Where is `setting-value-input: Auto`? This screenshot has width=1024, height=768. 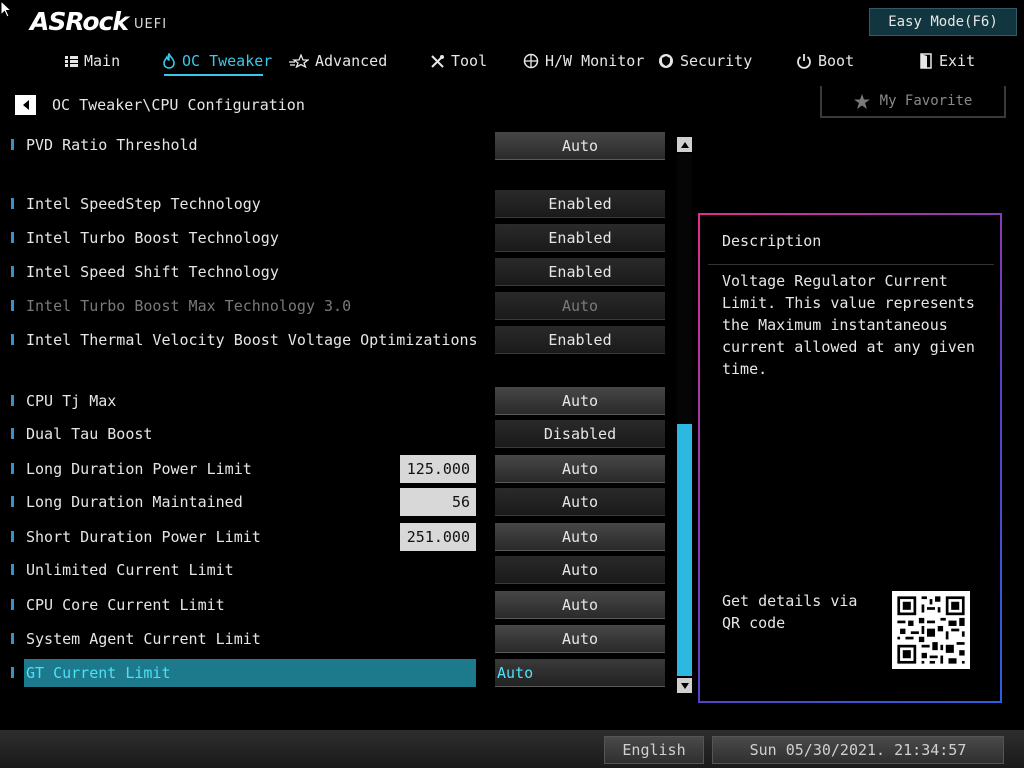 setting-value-input: Auto is located at coordinates (580, 673).